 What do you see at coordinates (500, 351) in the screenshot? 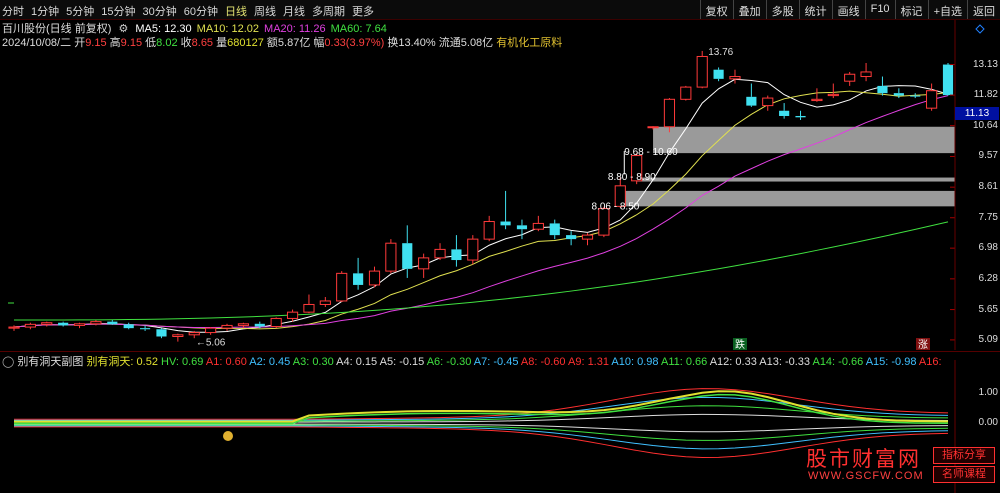
I see `panel-divider` at bounding box center [500, 351].